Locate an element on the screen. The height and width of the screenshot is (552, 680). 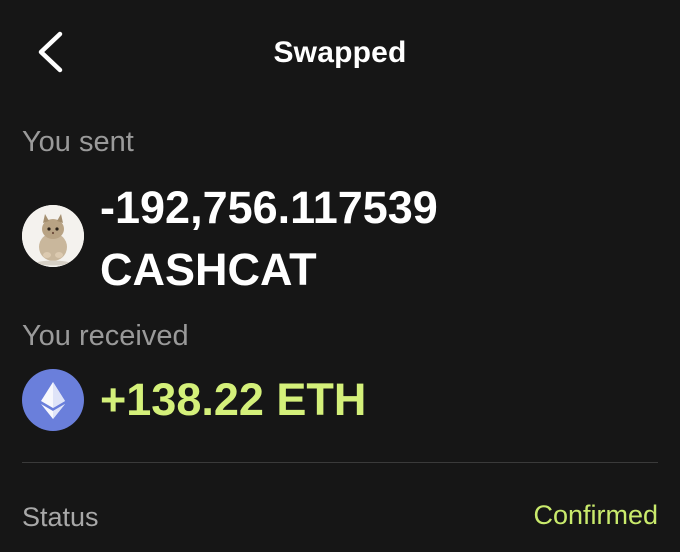
received-amount: +138.22 ETH is located at coordinates (233, 399).